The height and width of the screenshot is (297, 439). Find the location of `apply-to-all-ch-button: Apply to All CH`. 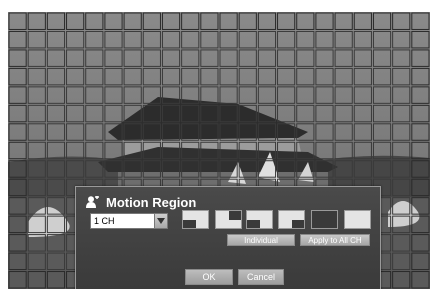

apply-to-all-ch-button: Apply to All CH is located at coordinates (335, 240).